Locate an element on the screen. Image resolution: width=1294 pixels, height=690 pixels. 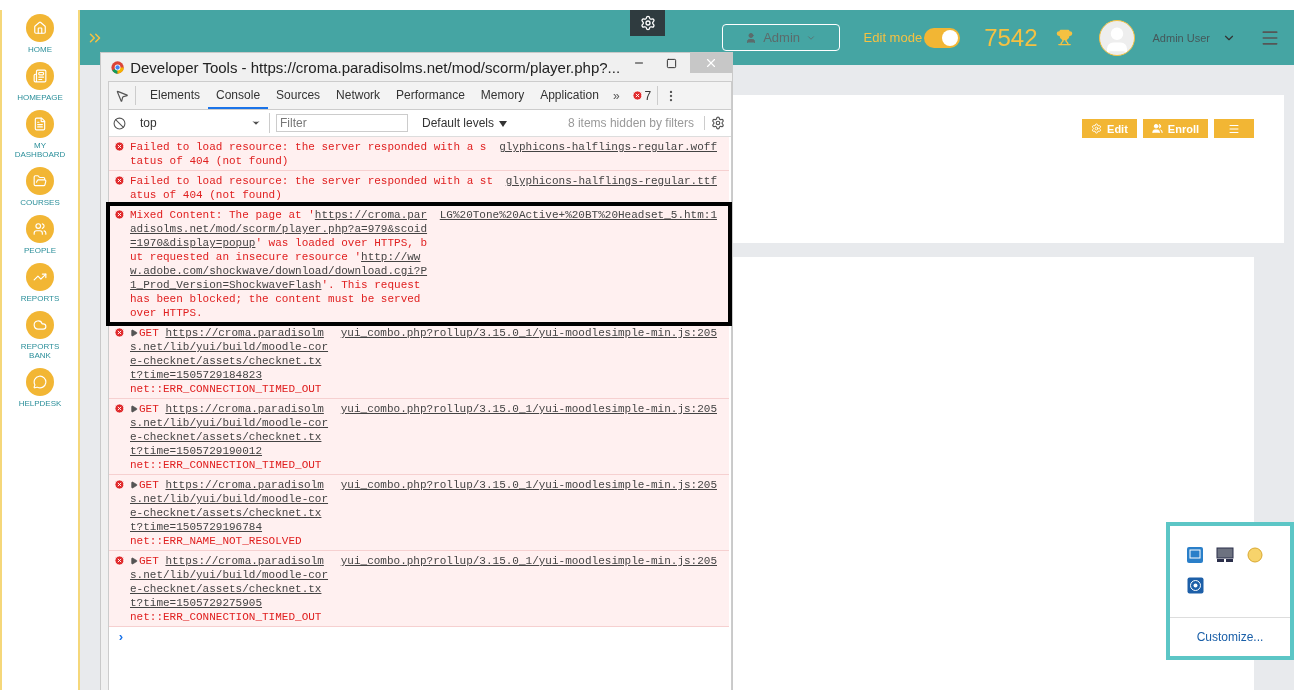
sidebar-item: HOME is located at coordinates (40, 34).